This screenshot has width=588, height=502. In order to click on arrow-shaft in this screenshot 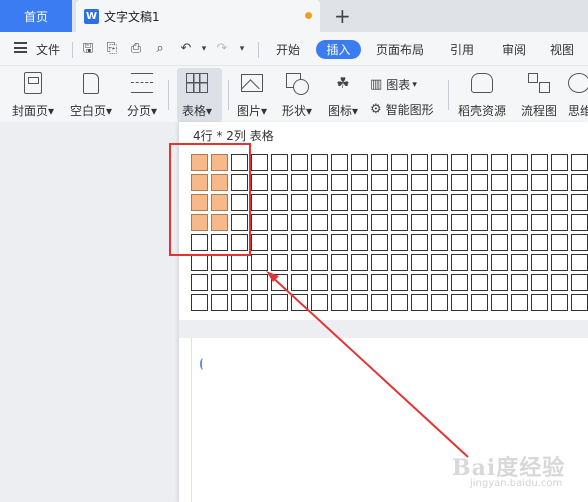, I will do `click(369, 366)`.